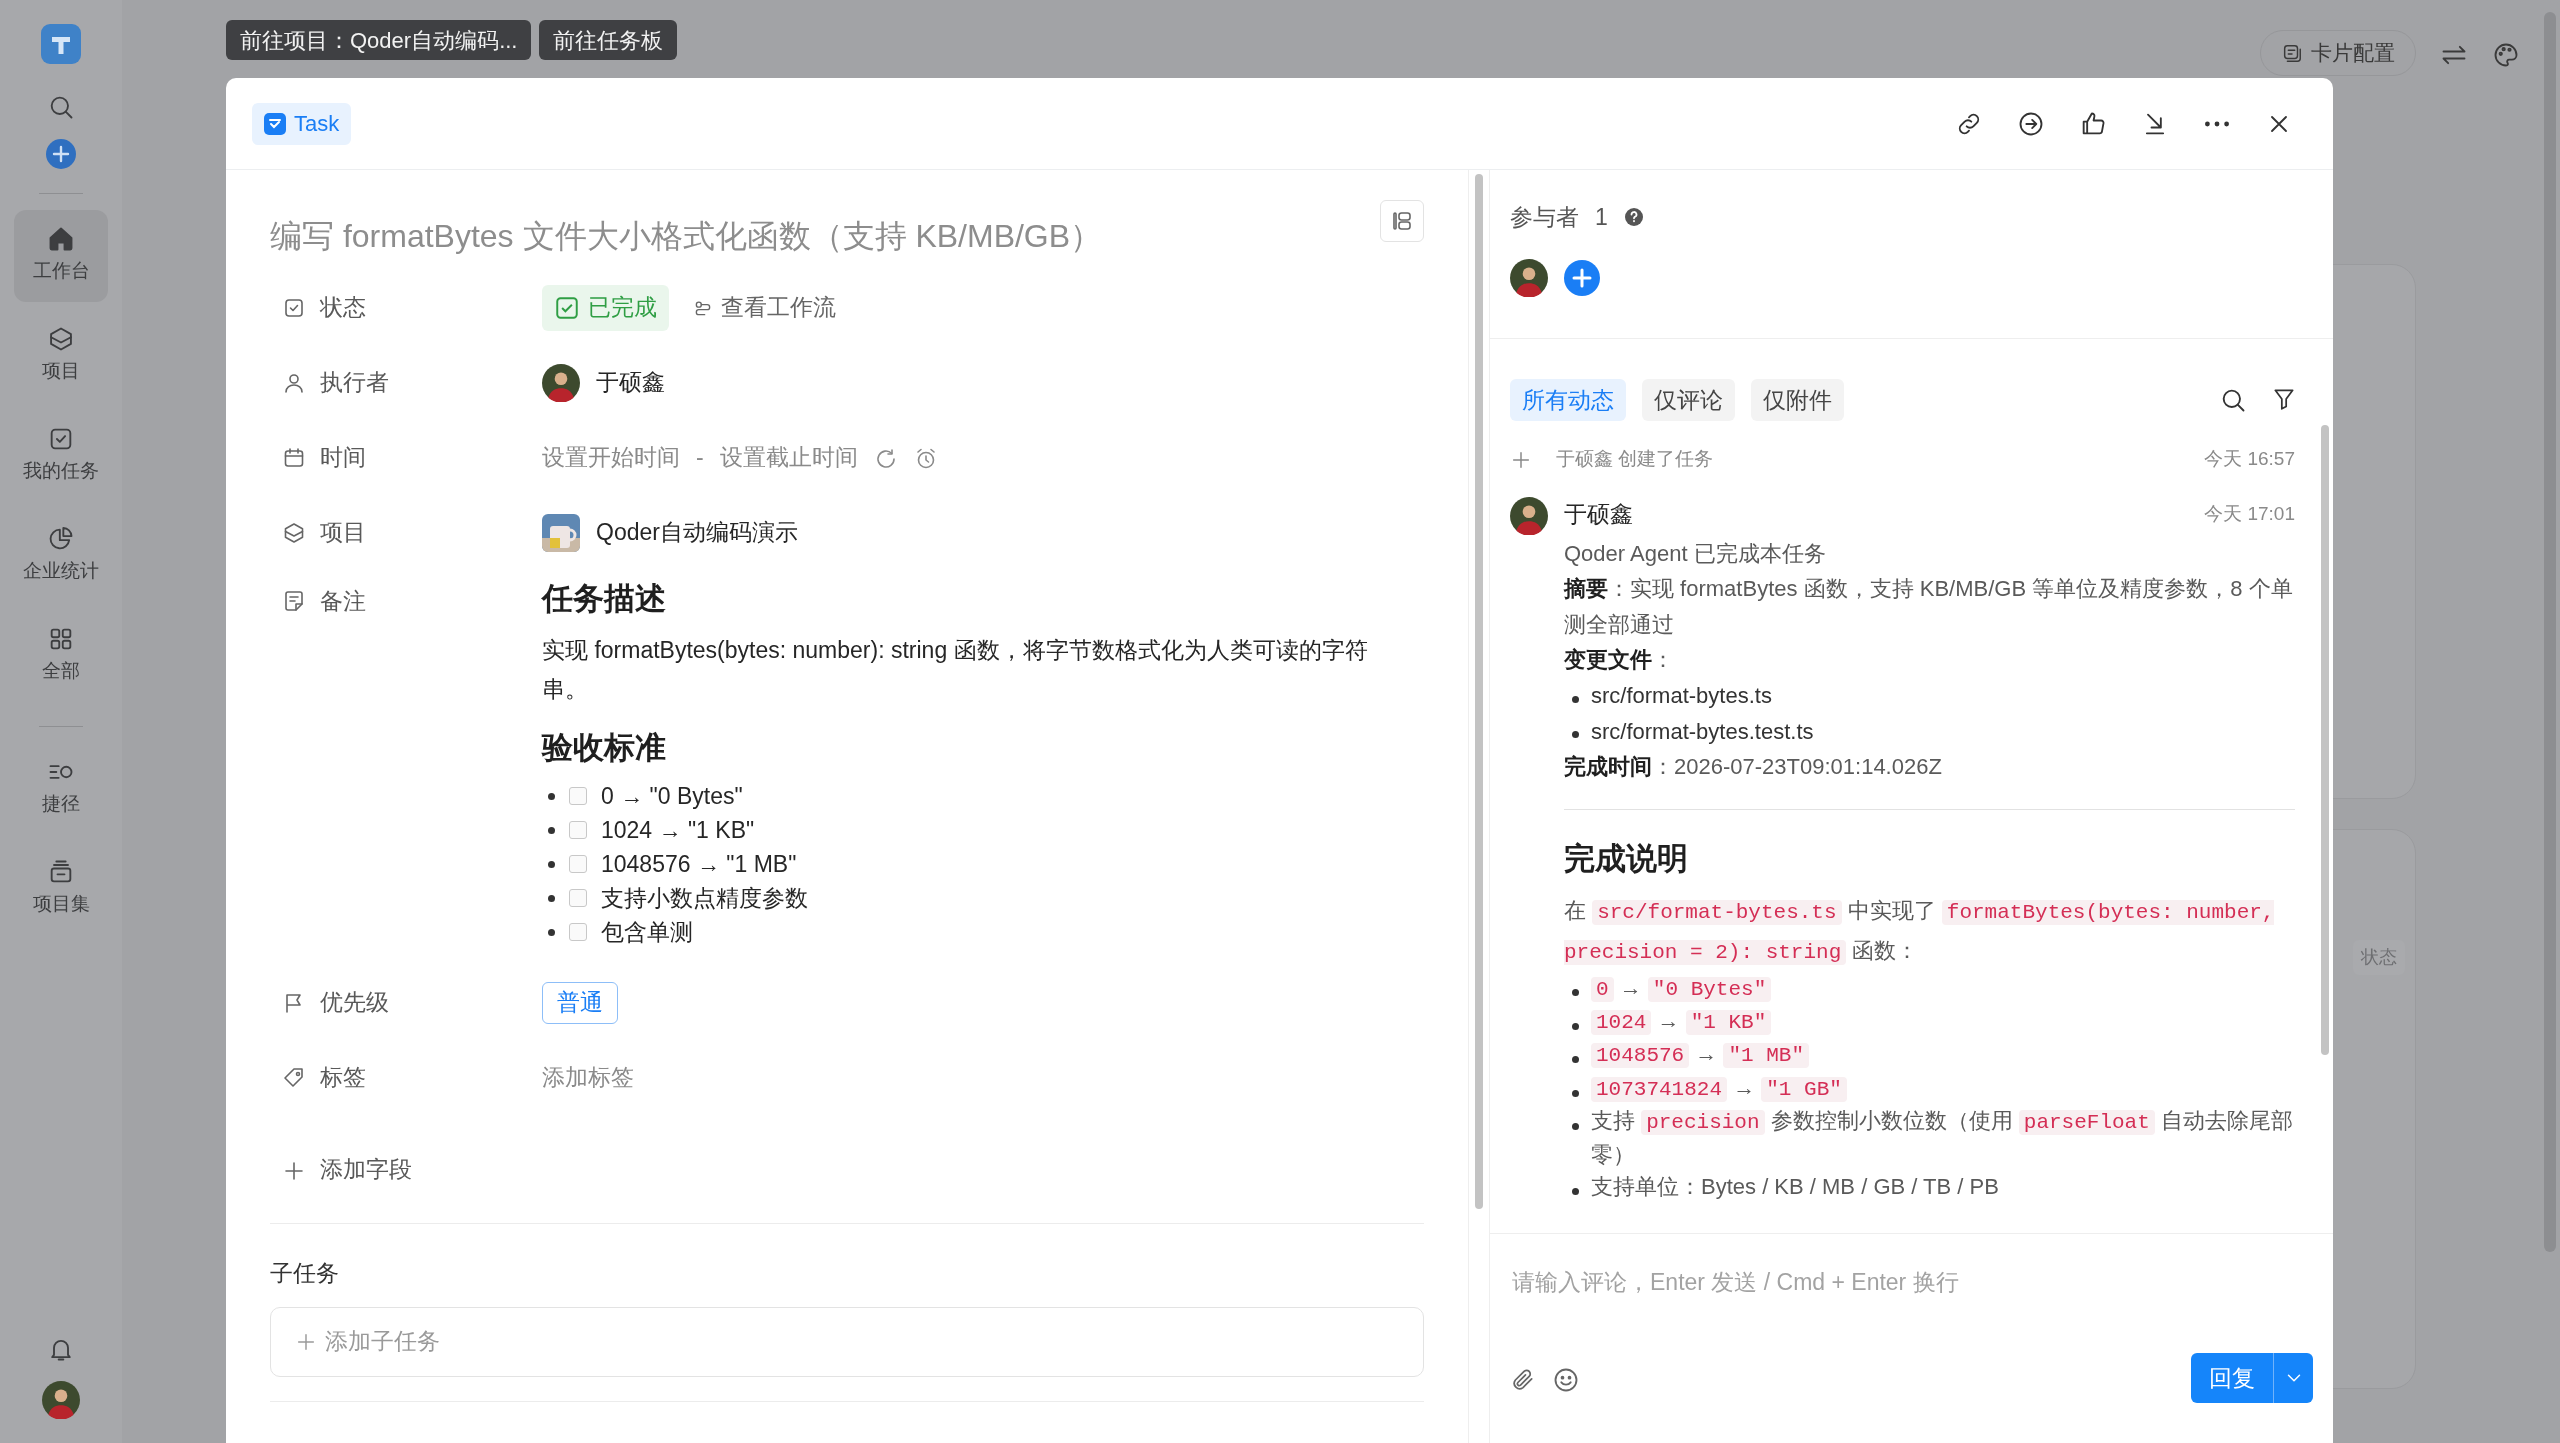  What do you see at coordinates (2293, 1378) in the screenshot?
I see `reply-options-button` at bounding box center [2293, 1378].